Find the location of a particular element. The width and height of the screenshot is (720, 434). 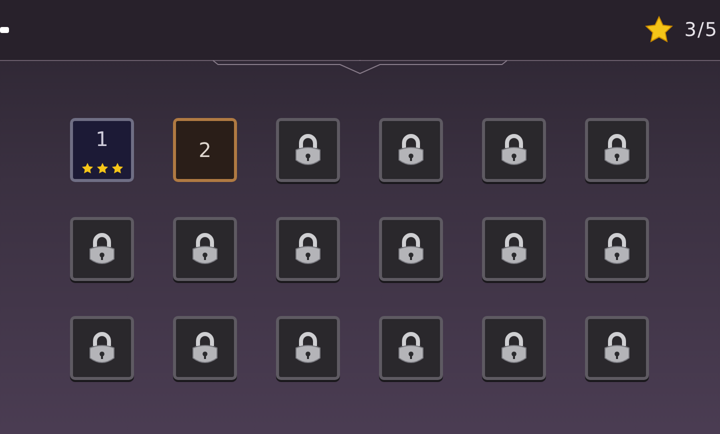

star-count: 3/5 is located at coordinates (701, 30).